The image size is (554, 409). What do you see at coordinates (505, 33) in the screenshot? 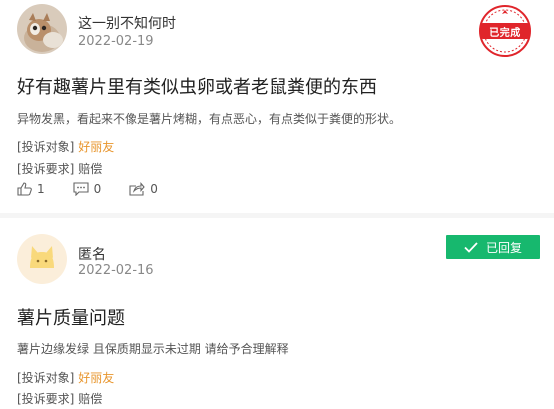
I see `status-badge: 已完成` at bounding box center [505, 33].